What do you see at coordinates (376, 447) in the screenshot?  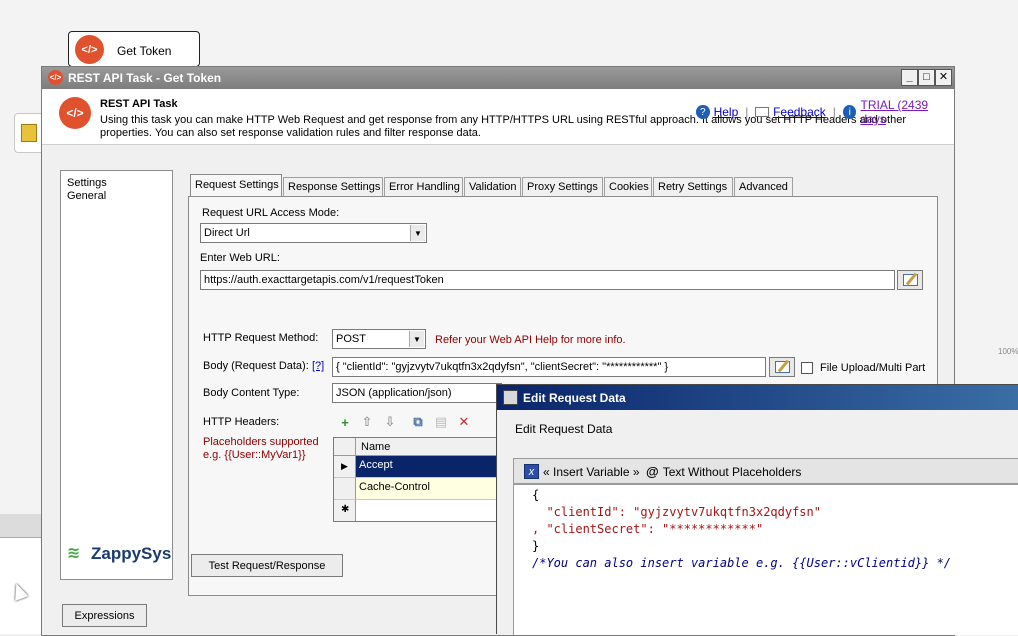 I see `grid-column-name: Name` at bounding box center [376, 447].